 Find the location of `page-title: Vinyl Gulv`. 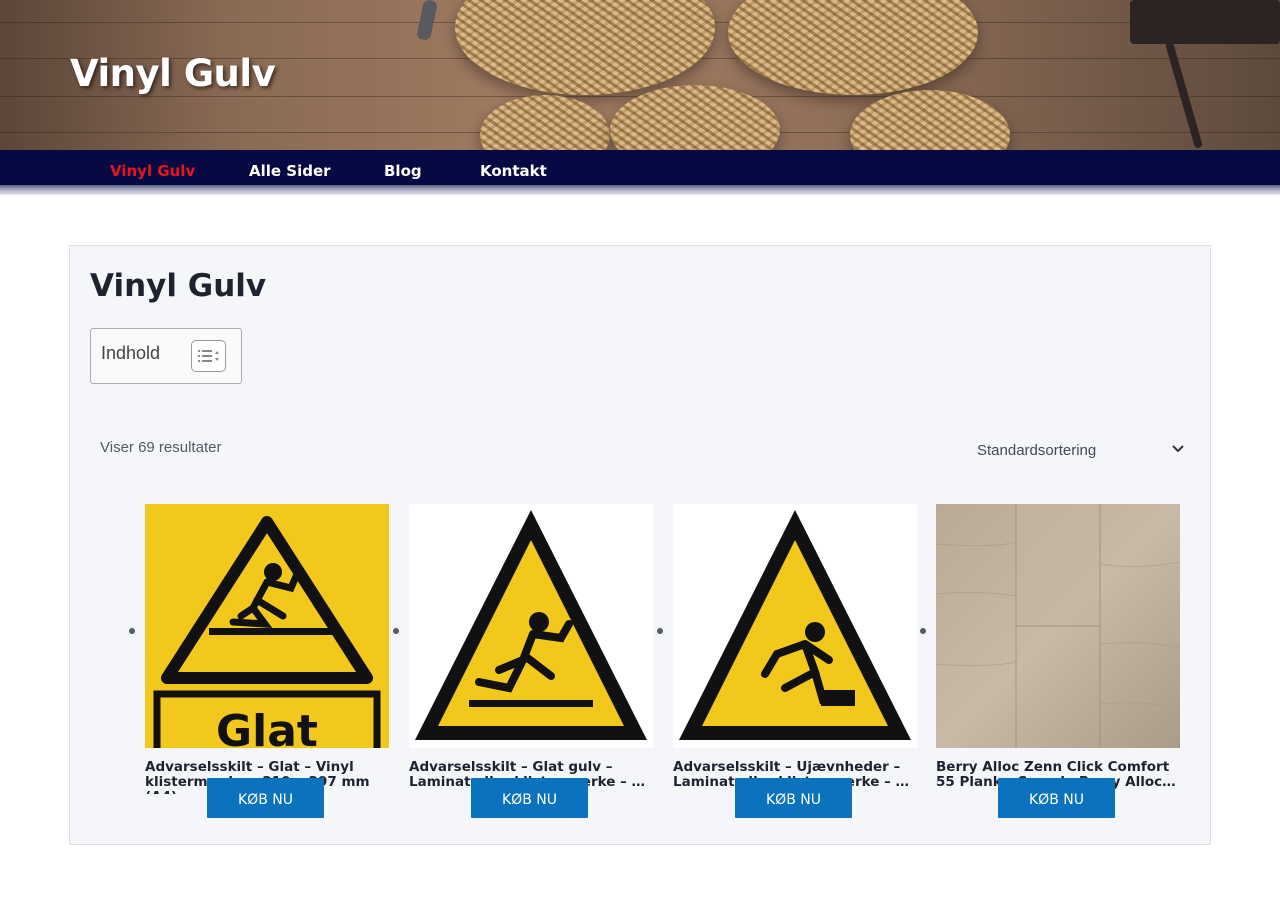

page-title: Vinyl Gulv is located at coordinates (178, 286).